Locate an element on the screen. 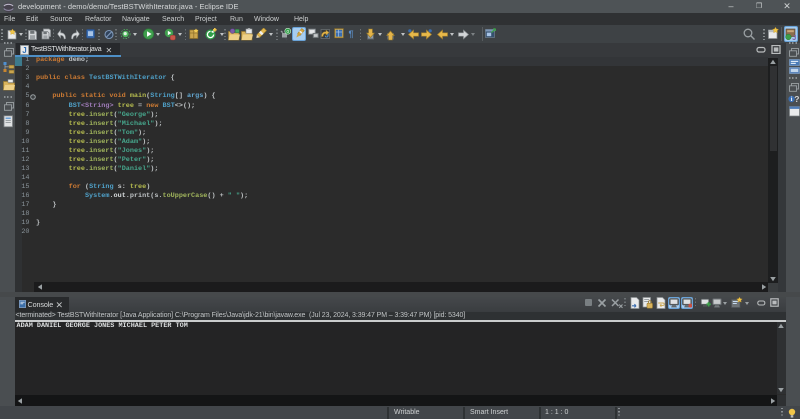 The image size is (800, 419). svg-text: 0 is located at coordinates (288, 31).